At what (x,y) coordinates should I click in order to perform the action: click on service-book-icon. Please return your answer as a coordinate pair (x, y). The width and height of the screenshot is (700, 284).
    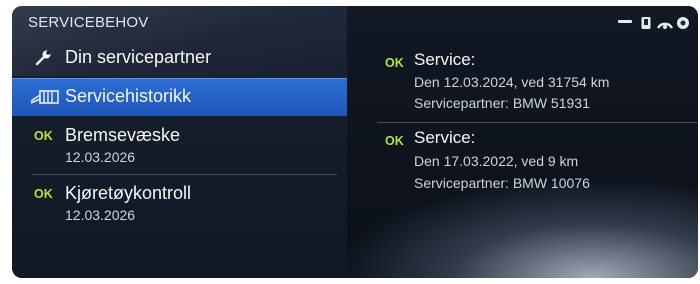
    Looking at the image, I should click on (45, 99).